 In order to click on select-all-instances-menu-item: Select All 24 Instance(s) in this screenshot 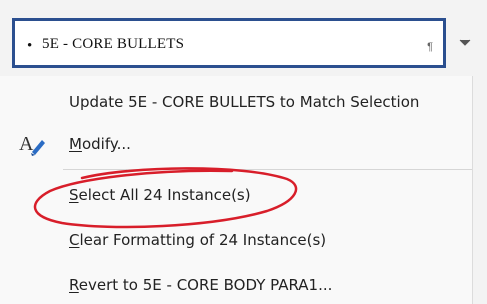, I will do `click(236, 195)`.